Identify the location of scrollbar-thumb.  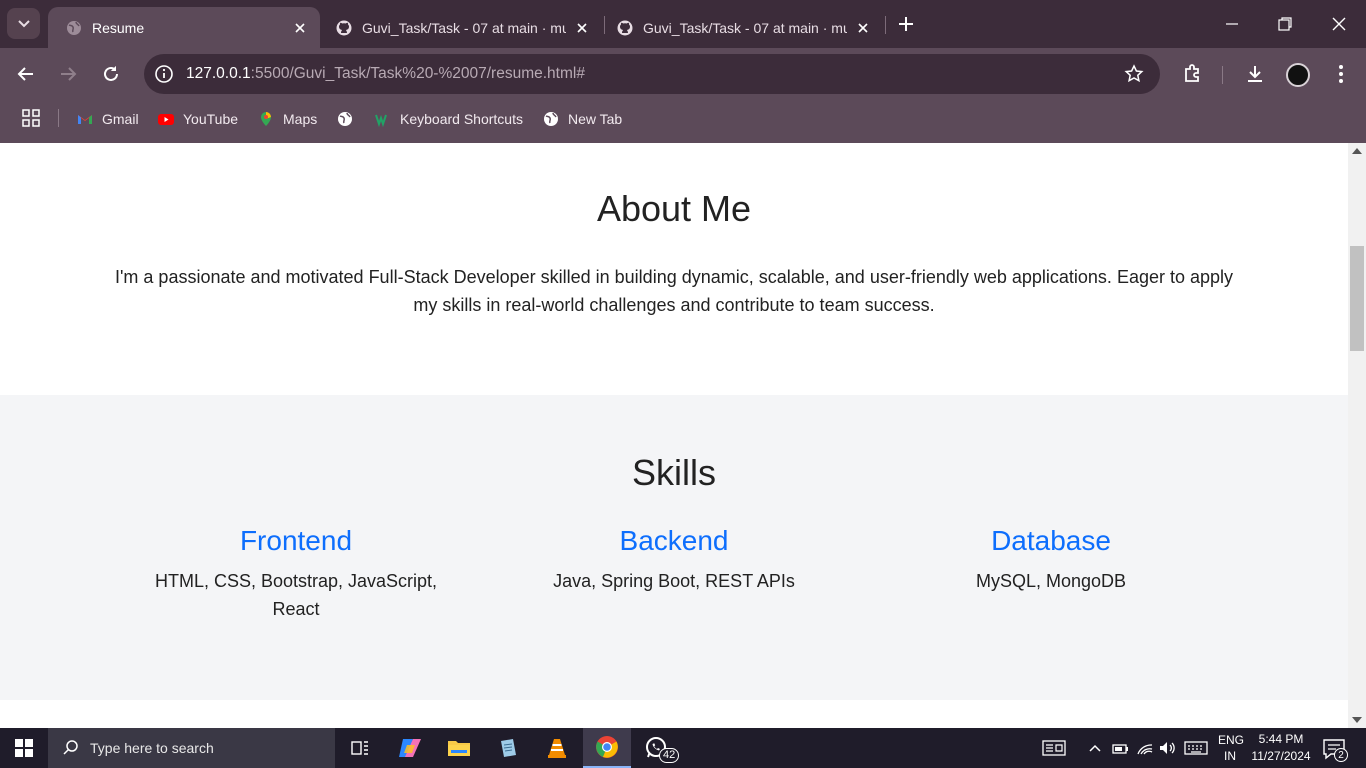
(1357, 298).